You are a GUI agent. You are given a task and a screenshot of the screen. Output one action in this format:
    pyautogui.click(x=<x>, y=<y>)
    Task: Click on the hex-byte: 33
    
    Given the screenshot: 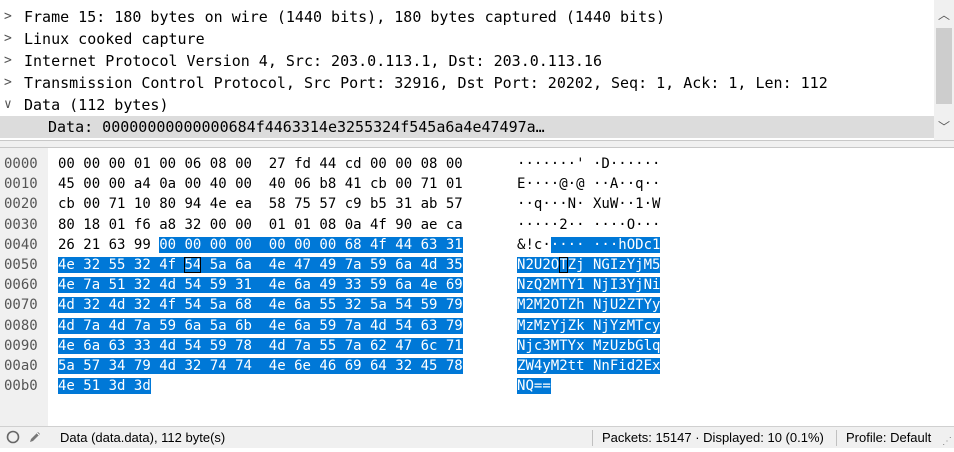 What is the action you would take?
    pyautogui.click(x=142, y=345)
    